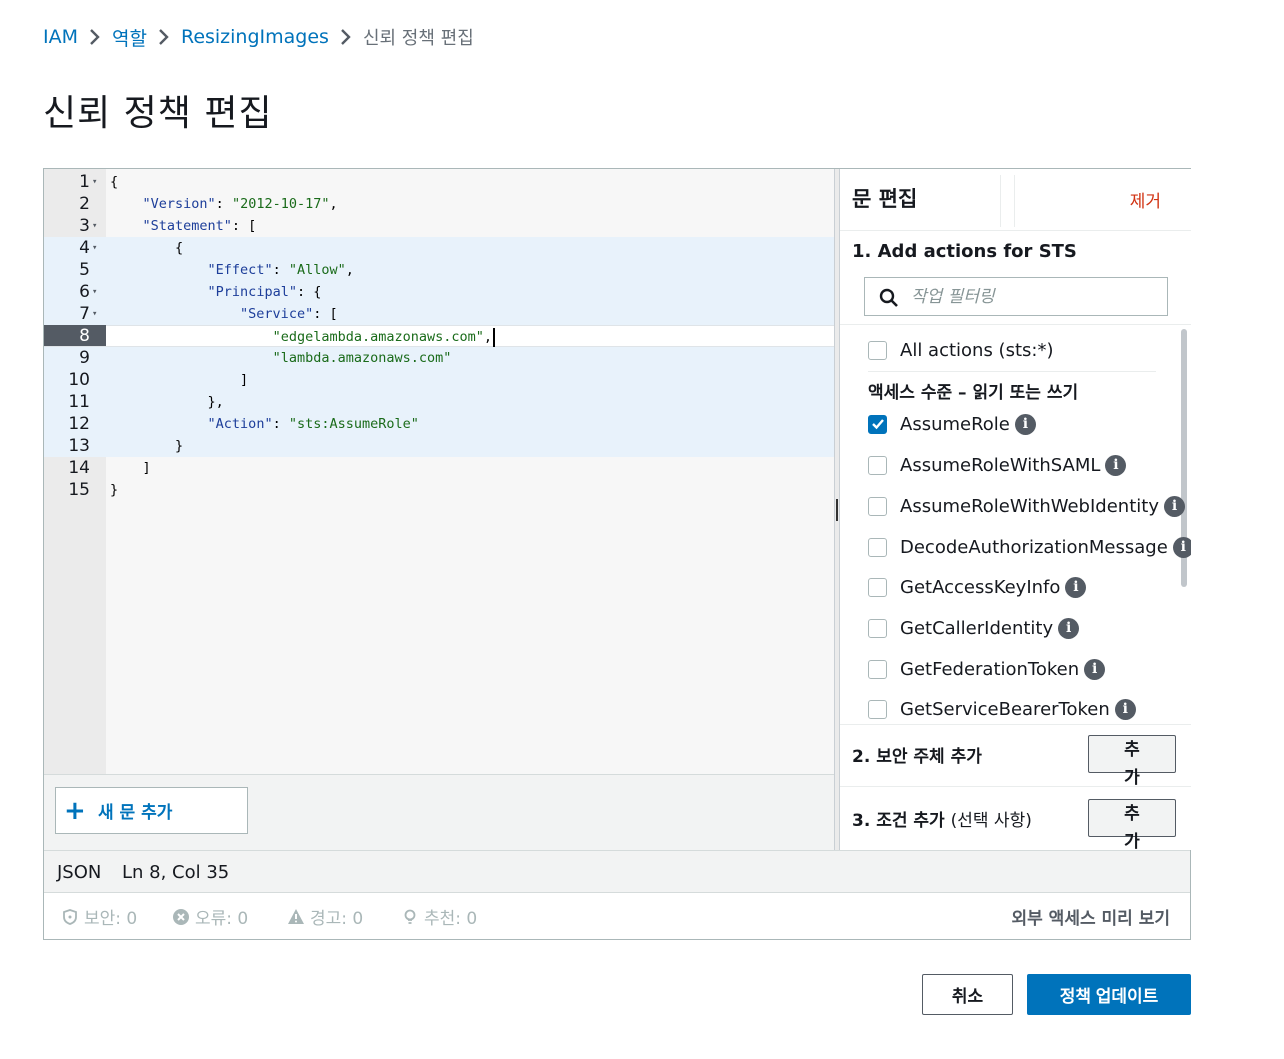 The width and height of the screenshot is (1284, 1059). What do you see at coordinates (439, 182) in the screenshot?
I see `code-line: 1 ▾ {` at bounding box center [439, 182].